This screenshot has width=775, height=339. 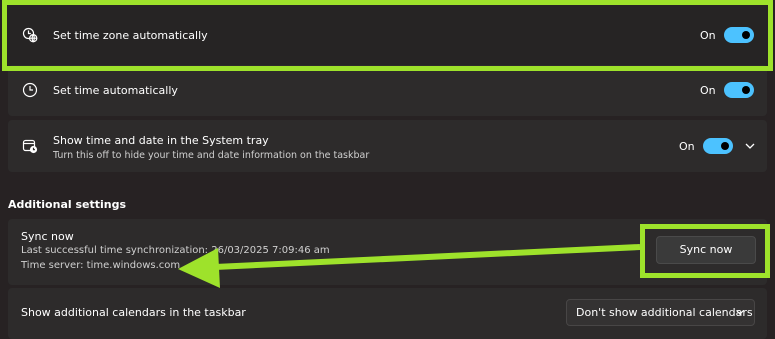 What do you see at coordinates (130, 35) in the screenshot?
I see `time-zone-auto-label: Set time zone automatically` at bounding box center [130, 35].